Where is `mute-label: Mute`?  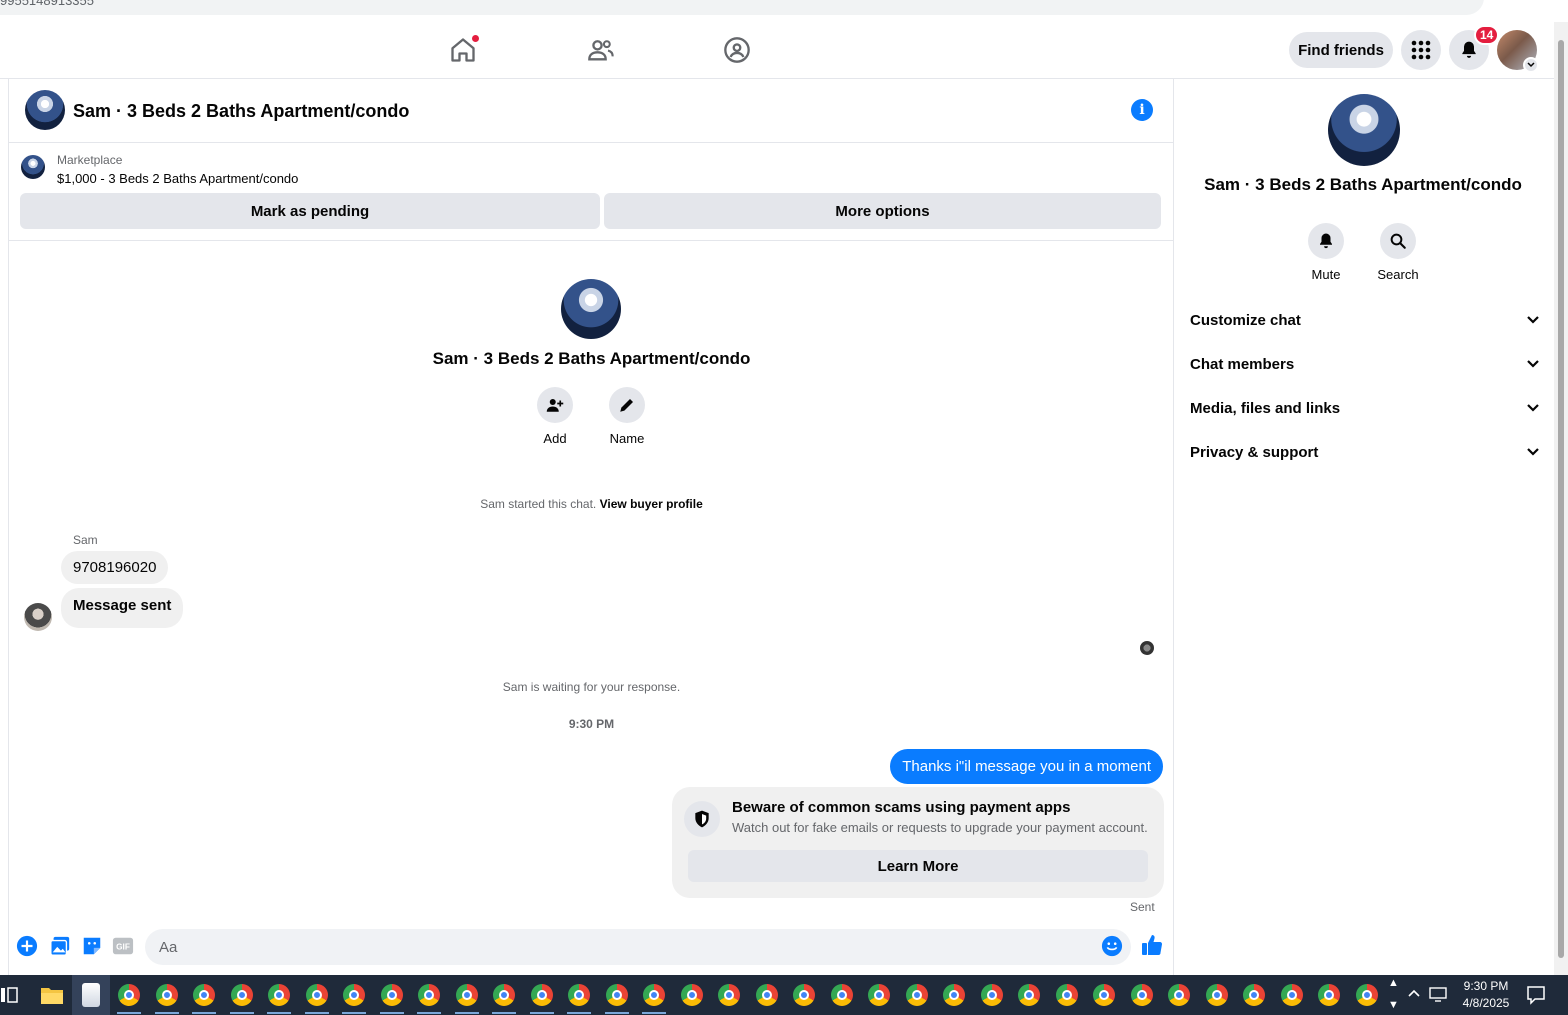 mute-label: Mute is located at coordinates (1326, 274).